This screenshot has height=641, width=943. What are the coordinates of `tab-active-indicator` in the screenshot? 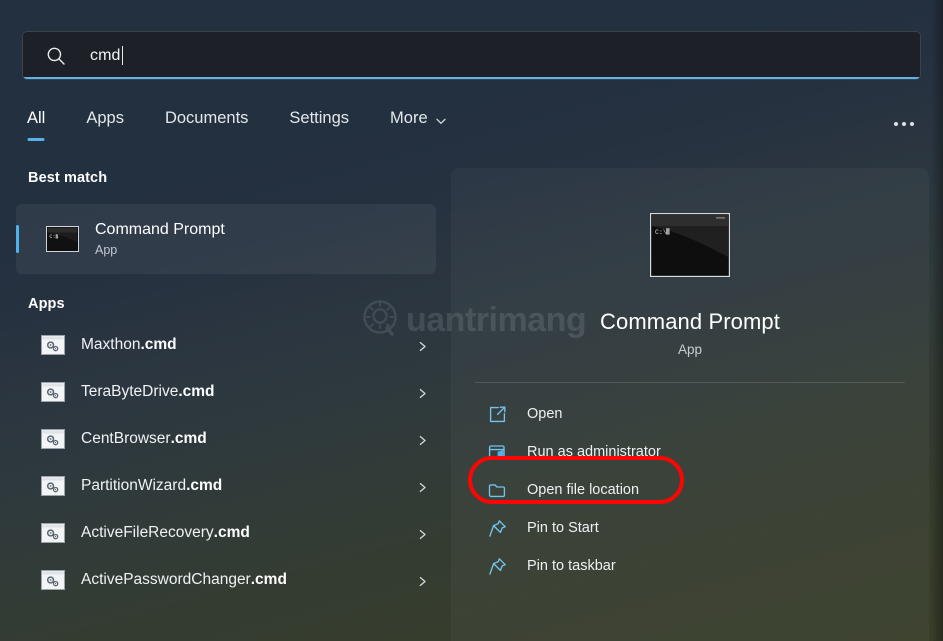 It's located at (36, 139).